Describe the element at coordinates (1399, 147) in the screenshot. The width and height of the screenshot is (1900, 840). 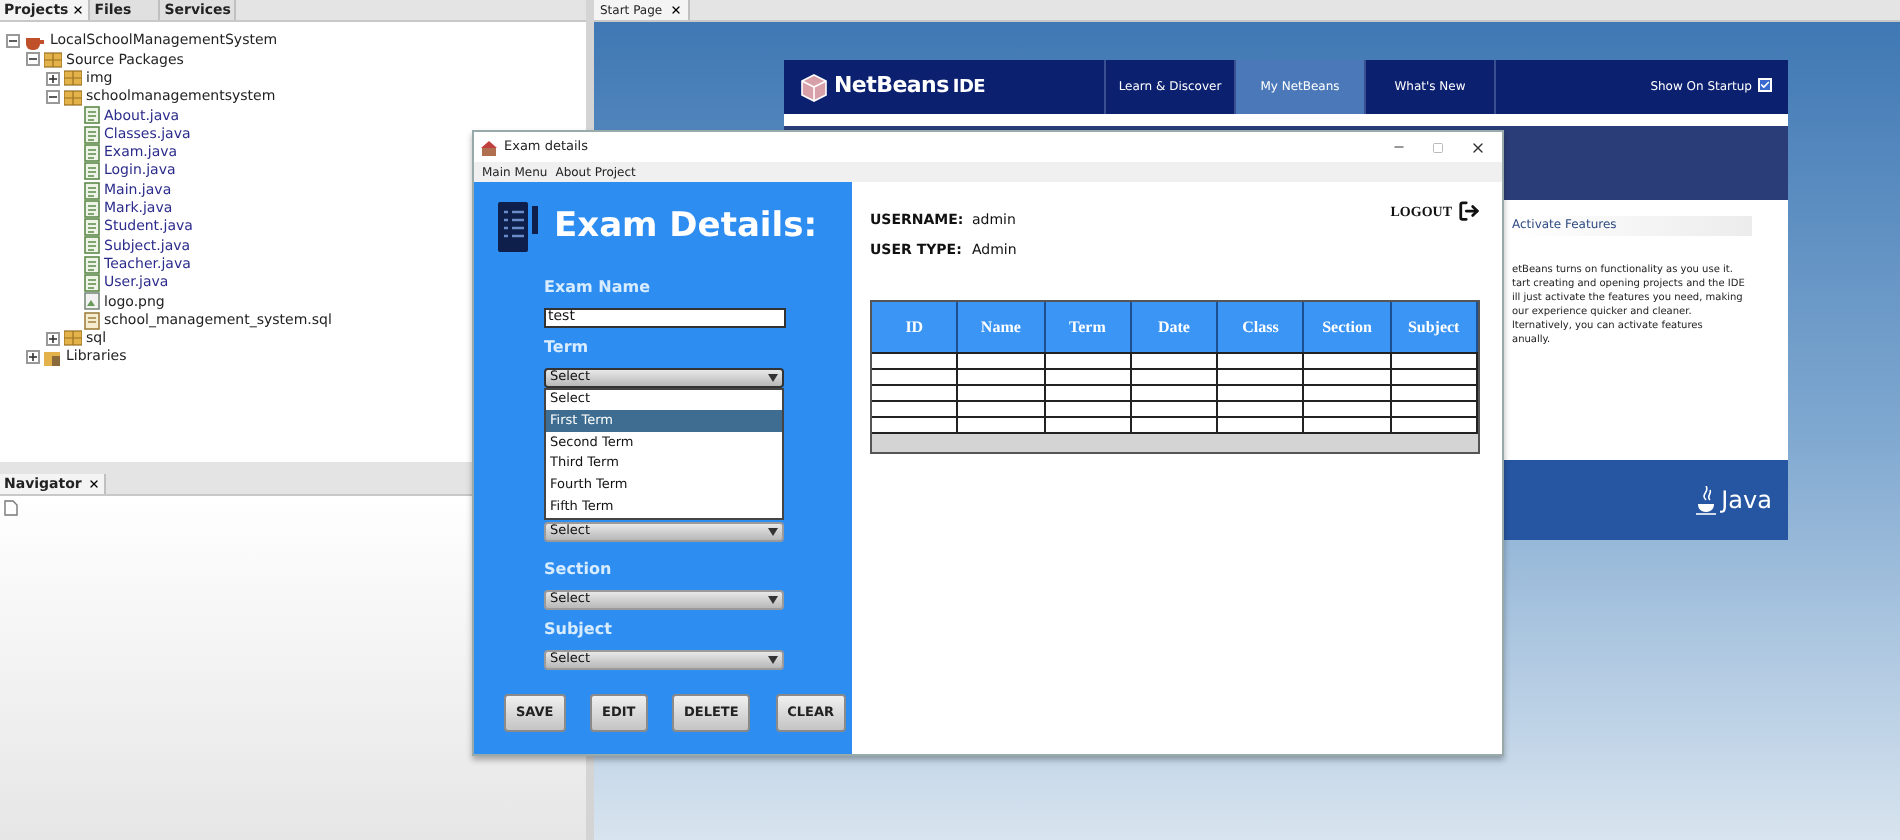
I see `minimize-icon` at that location.